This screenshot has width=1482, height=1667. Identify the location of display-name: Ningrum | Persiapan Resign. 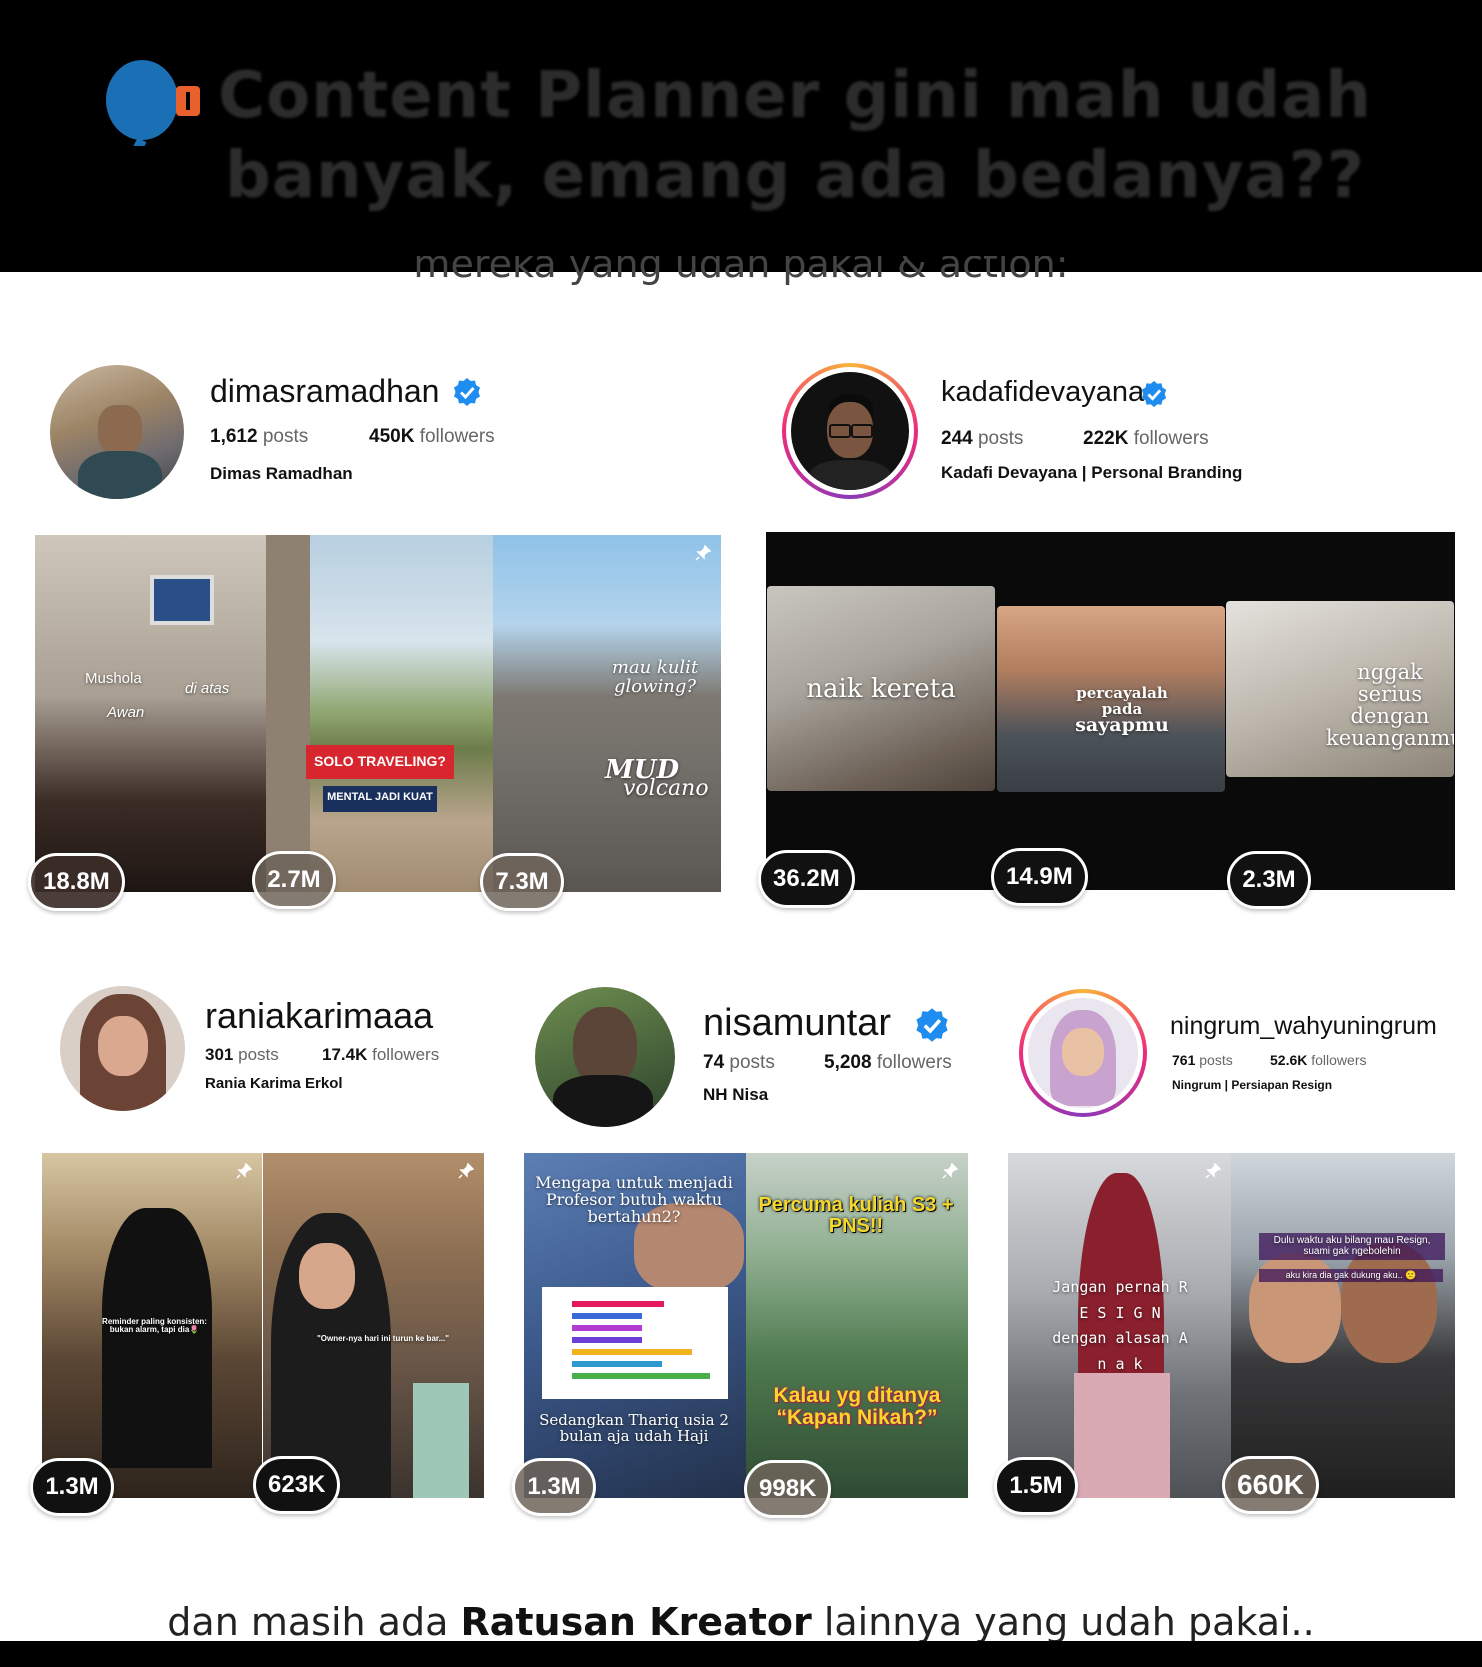
(1252, 1085).